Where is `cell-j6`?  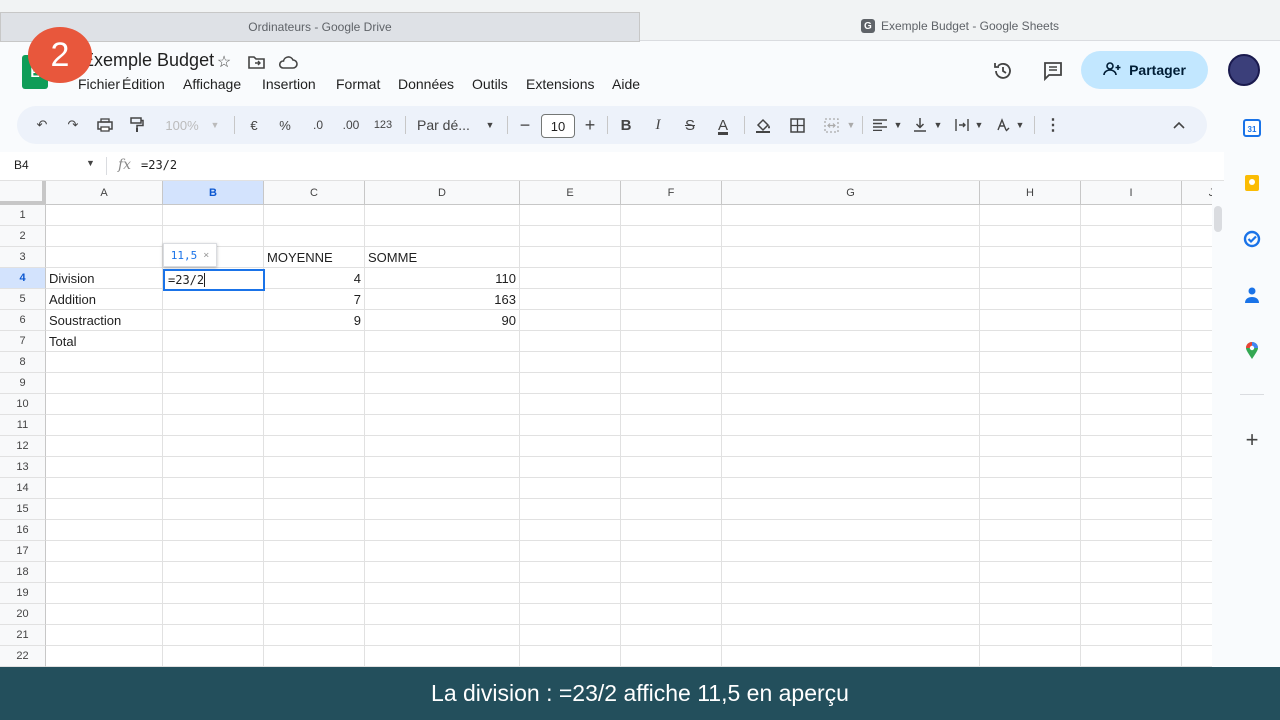 cell-j6 is located at coordinates (1197, 320).